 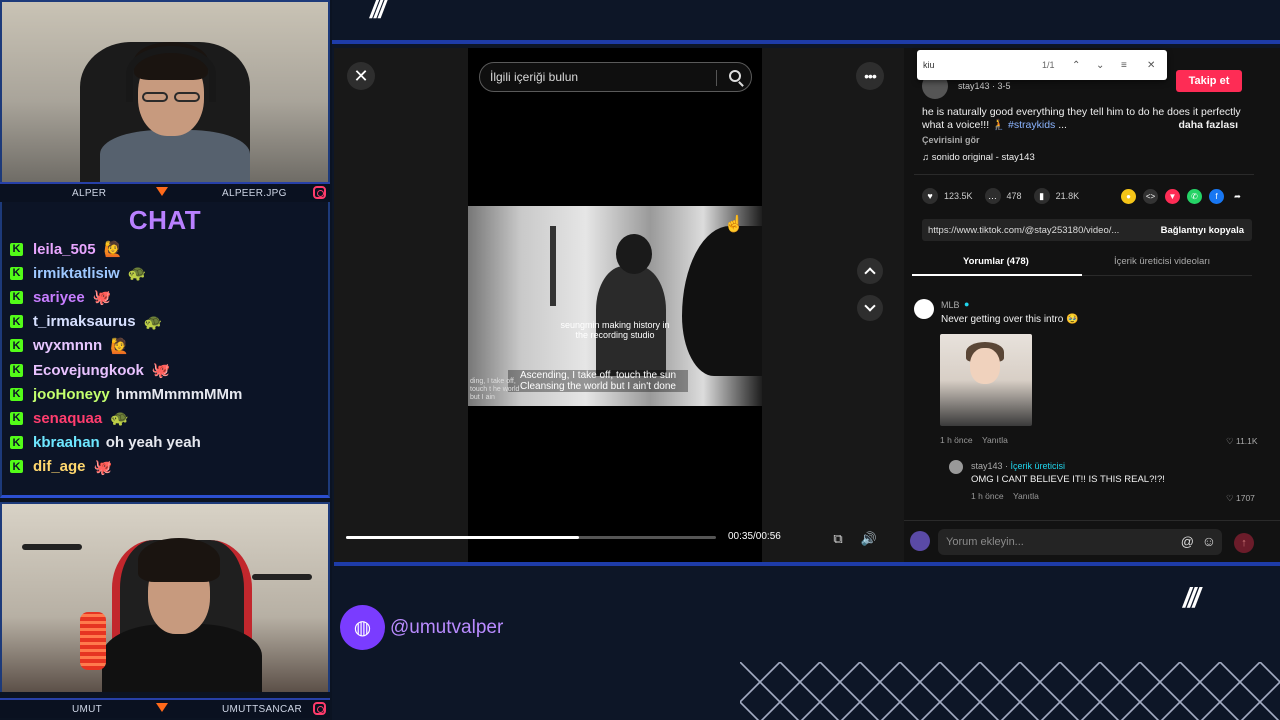 What do you see at coordinates (1162, 261) in the screenshot?
I see `tab-creator-videos: İçerik üreticisi videoları` at bounding box center [1162, 261].